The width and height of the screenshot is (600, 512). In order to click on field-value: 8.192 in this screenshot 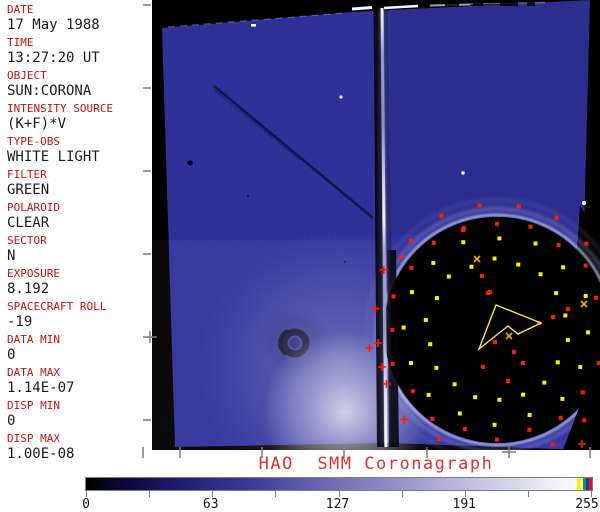, I will do `click(28, 289)`.